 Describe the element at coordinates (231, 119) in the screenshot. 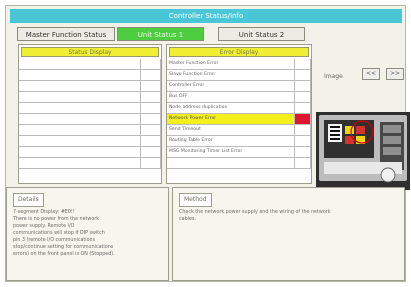

I see `error-label: Network Power Error` at that location.